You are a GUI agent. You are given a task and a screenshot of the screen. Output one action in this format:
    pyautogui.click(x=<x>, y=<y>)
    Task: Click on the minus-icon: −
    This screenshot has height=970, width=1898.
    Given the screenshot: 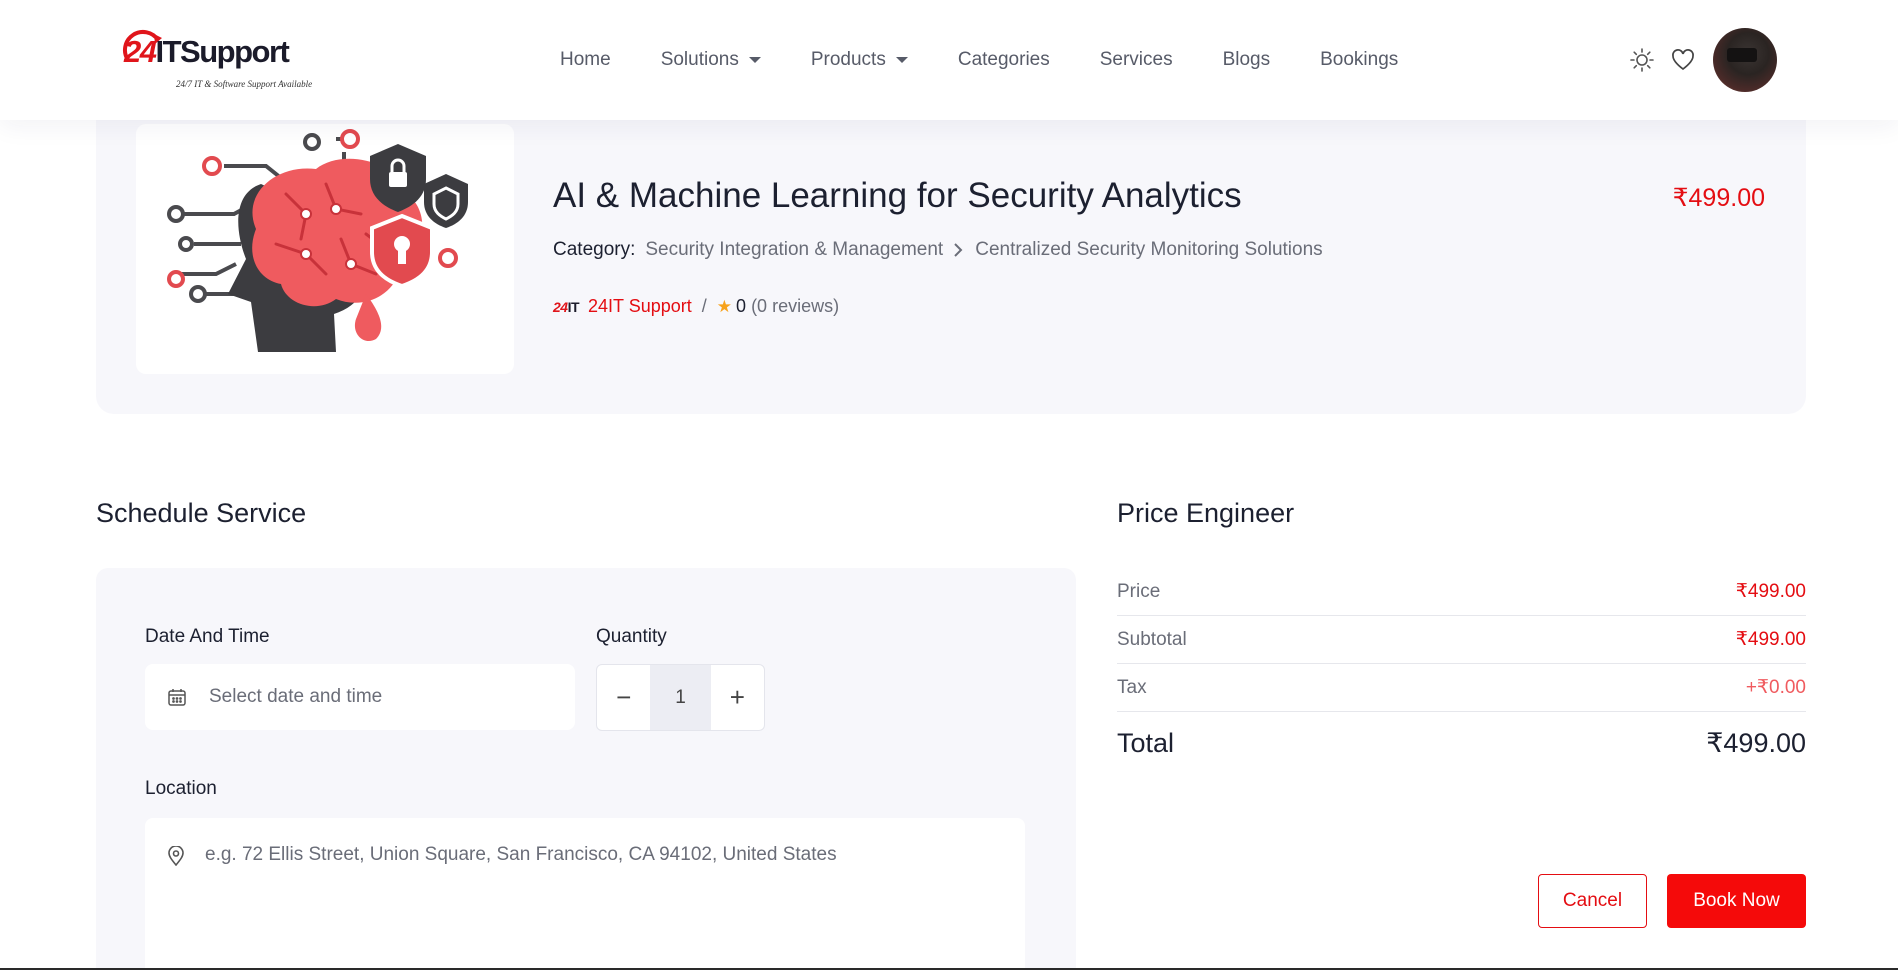 What is the action you would take?
    pyautogui.click(x=624, y=697)
    